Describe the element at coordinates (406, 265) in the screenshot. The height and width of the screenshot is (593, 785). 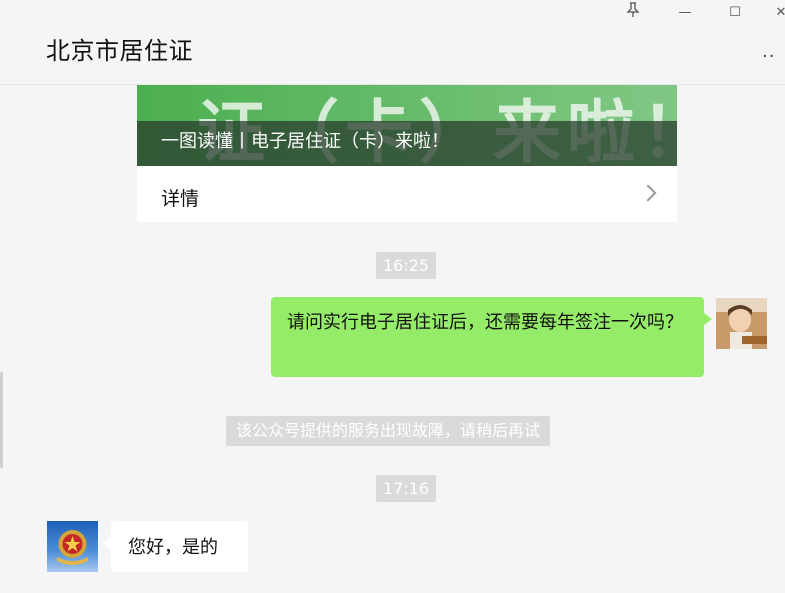
I see `timestamp: 16:25` at that location.